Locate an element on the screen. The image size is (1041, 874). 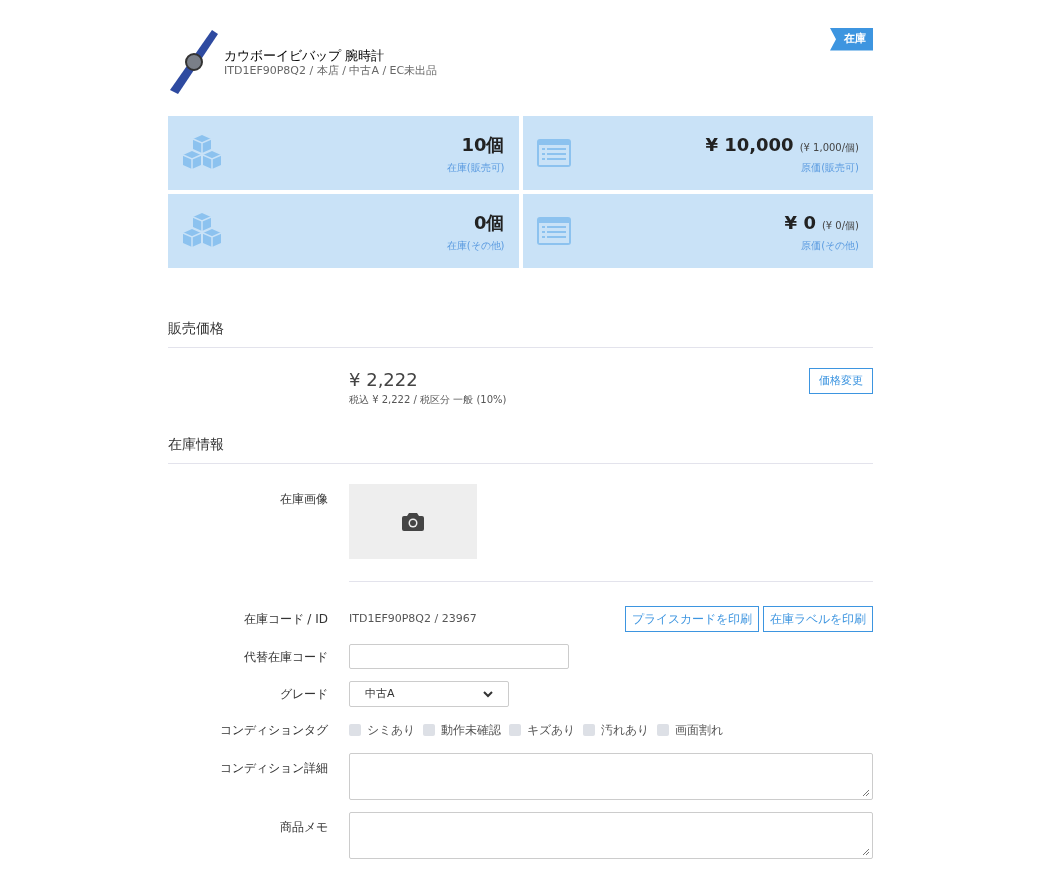
section-title: 在庫情報 is located at coordinates (520, 449).